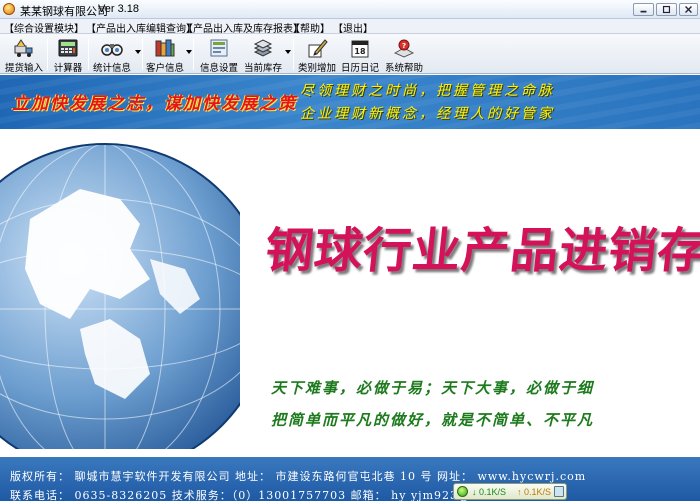  What do you see at coordinates (141, 27) in the screenshot?
I see `menu-product-edit-query: 【产品出入库编辑查询】` at bounding box center [141, 27].